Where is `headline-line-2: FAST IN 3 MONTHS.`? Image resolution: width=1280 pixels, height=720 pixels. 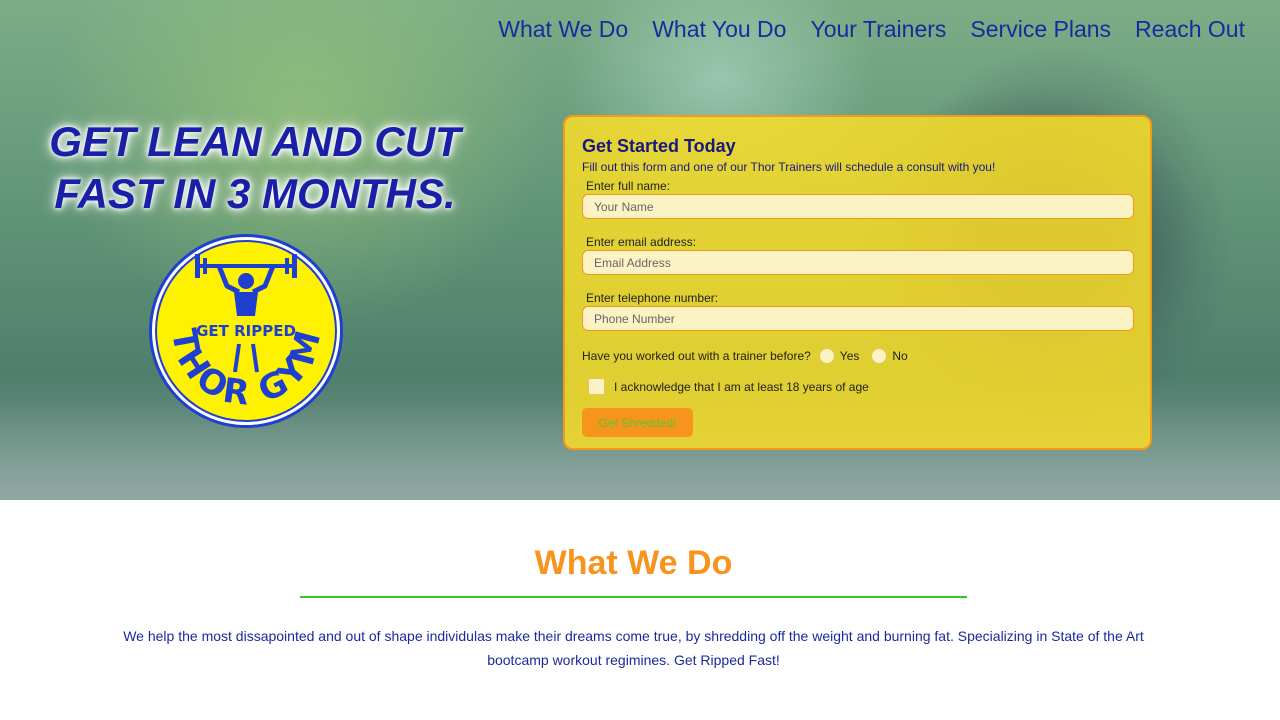 headline-line-2: FAST IN 3 MONTHS. is located at coordinates (255, 193).